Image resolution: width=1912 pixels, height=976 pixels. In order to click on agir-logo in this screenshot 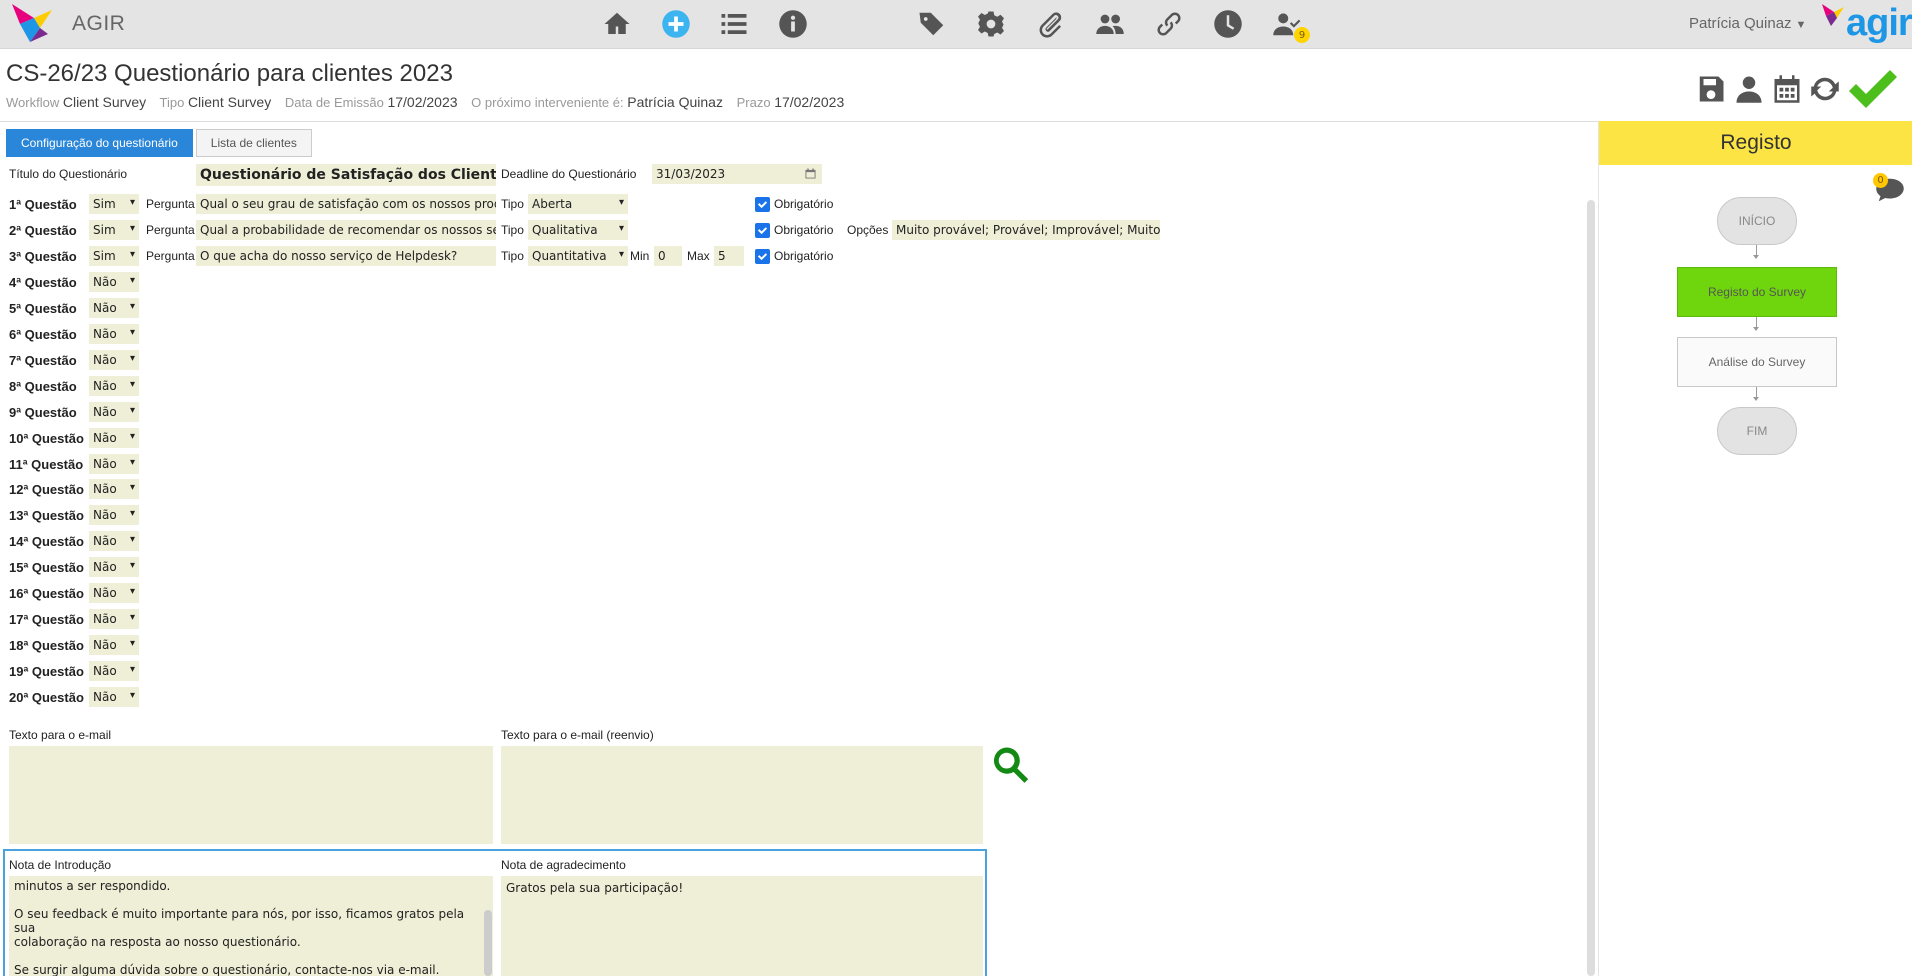, I will do `click(37, 24)`.